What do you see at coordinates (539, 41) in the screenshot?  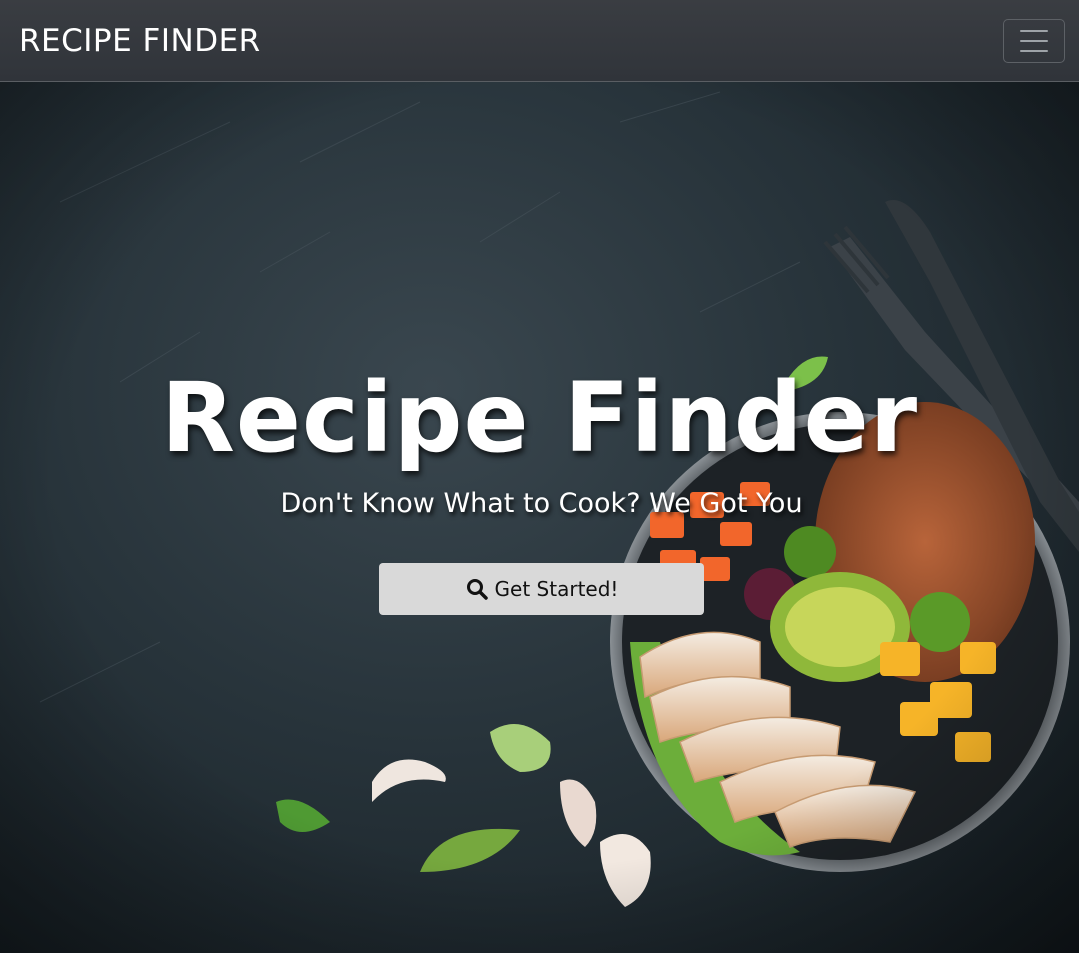 I see `navbar: RECIPE FINDER` at bounding box center [539, 41].